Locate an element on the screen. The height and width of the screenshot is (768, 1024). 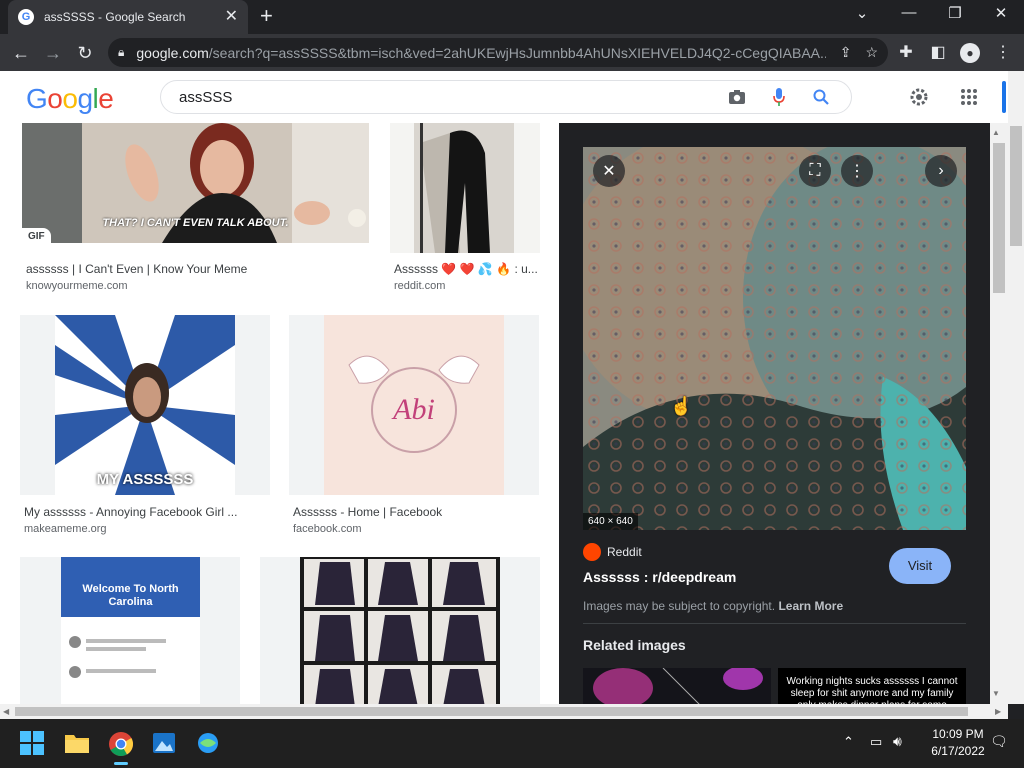
side-panel-icon: ◧ is located at coordinates (938, 53).